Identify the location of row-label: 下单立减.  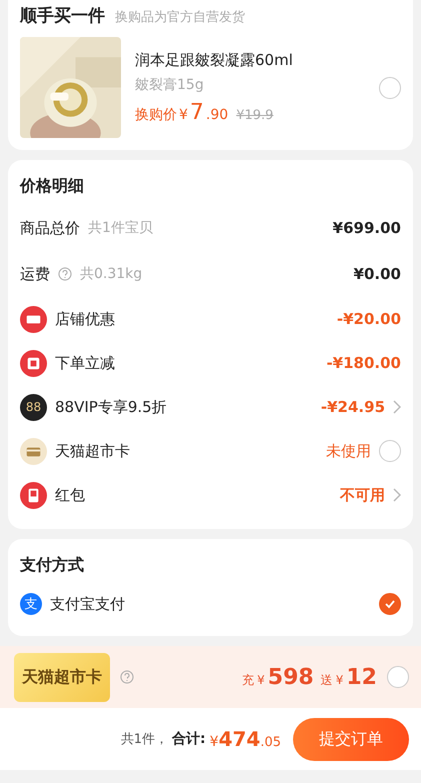
(85, 363).